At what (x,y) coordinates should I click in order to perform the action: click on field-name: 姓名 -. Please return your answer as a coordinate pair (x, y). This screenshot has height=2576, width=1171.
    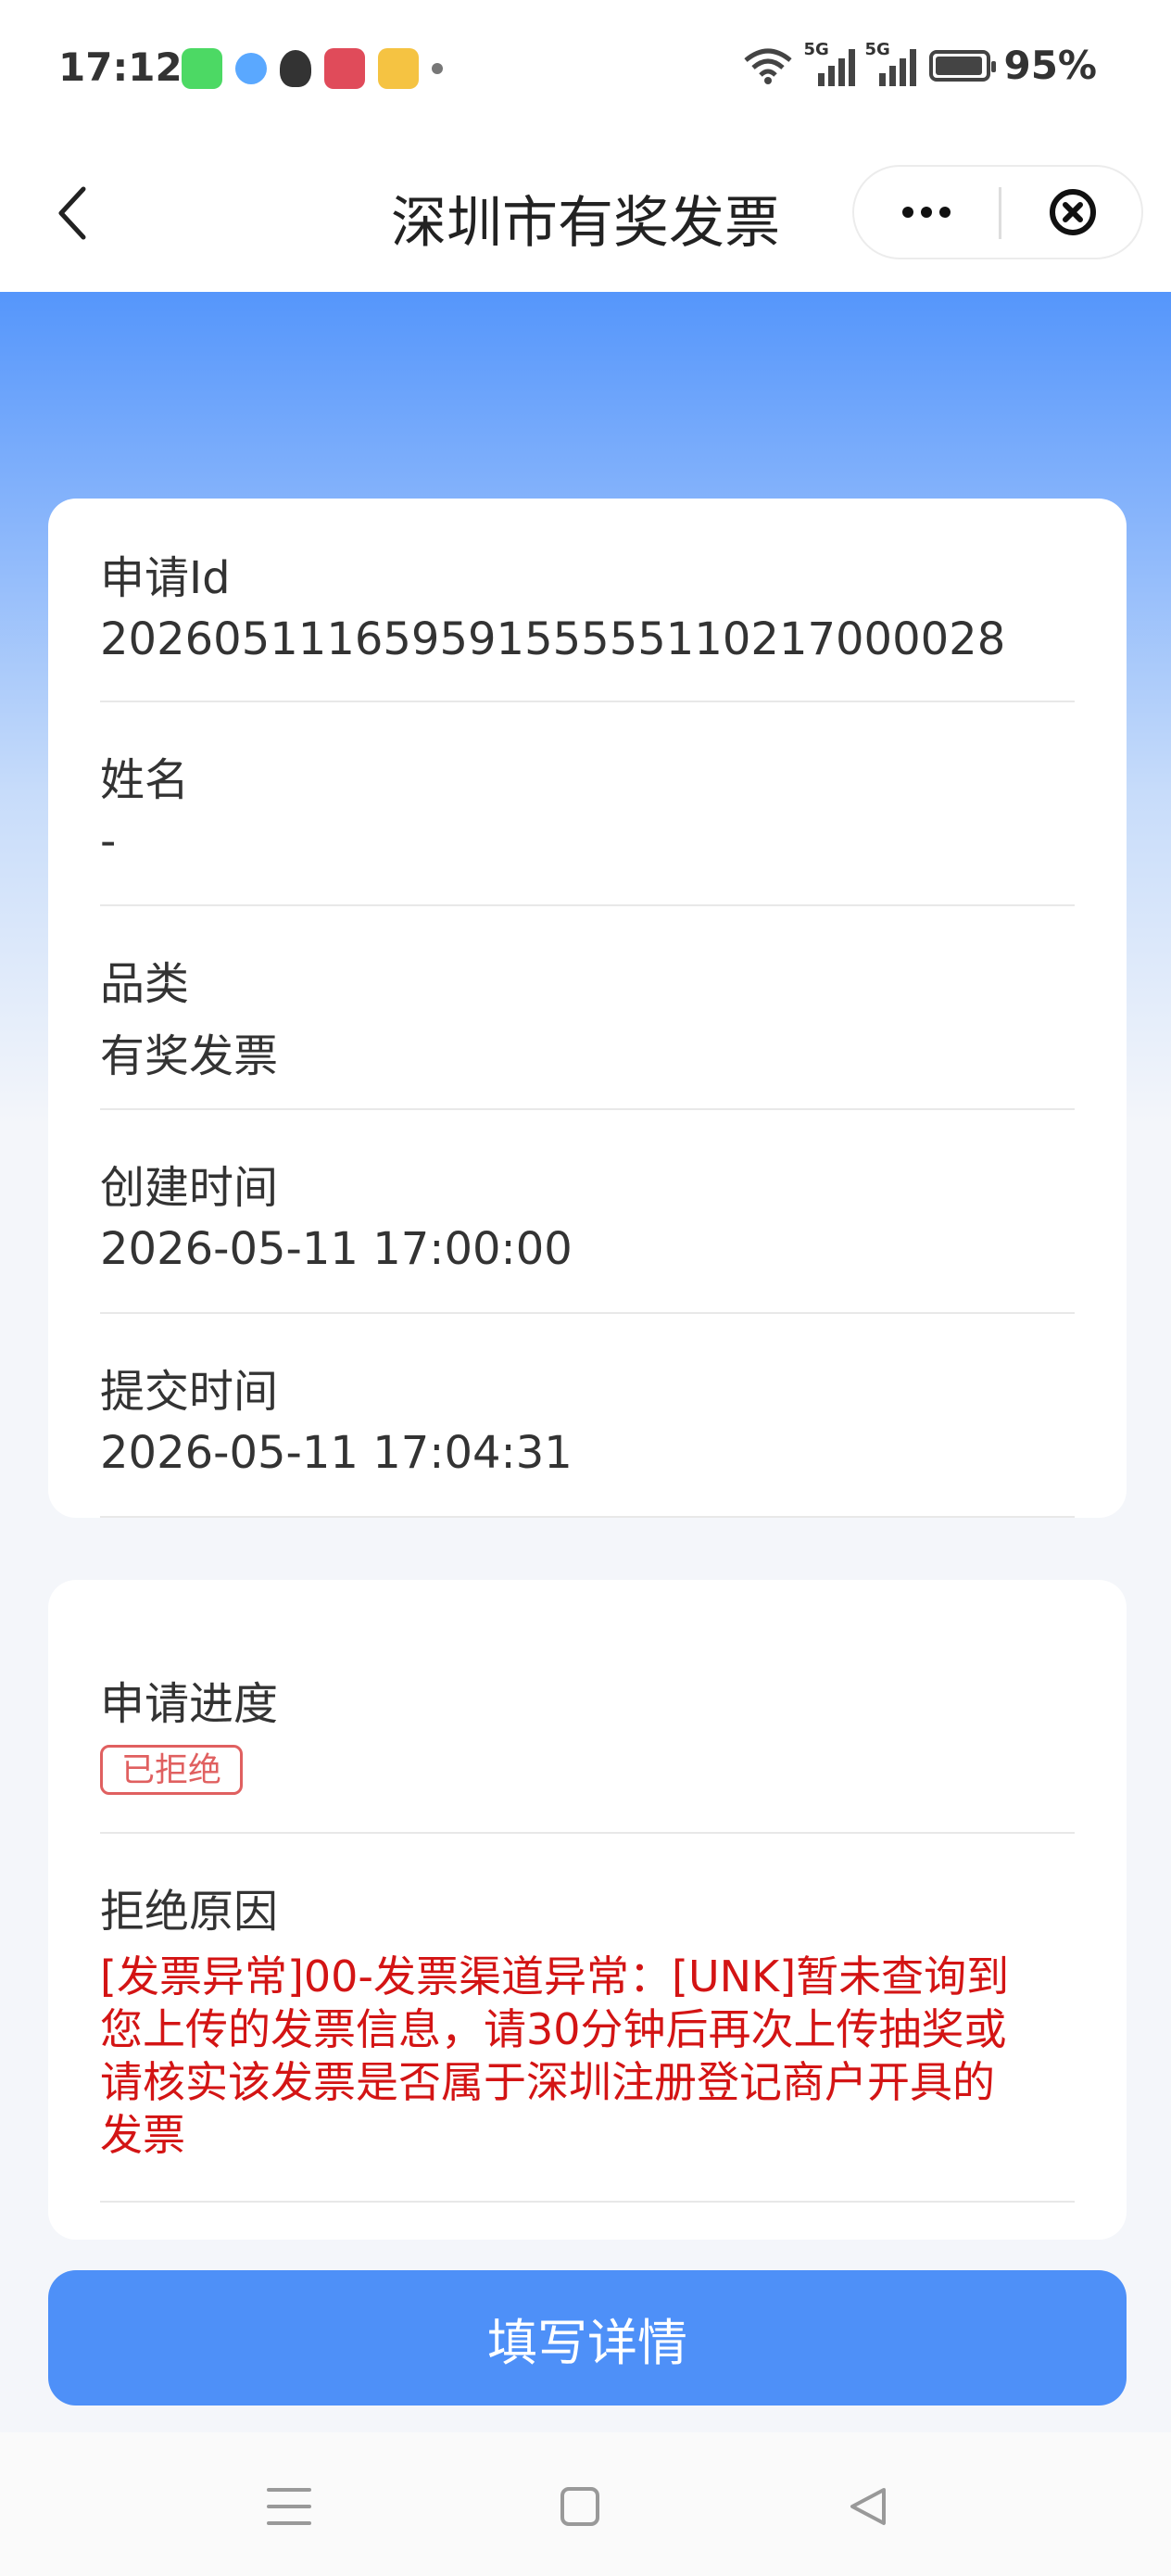
    Looking at the image, I should click on (588, 804).